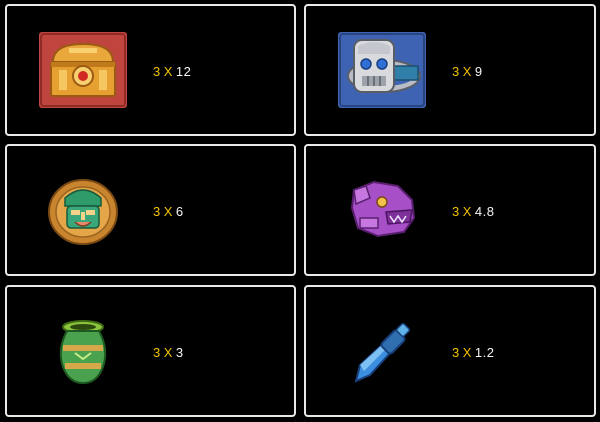 The image size is (600, 422). What do you see at coordinates (83, 211) in the screenshot?
I see `golden-mask-coin-icon` at bounding box center [83, 211].